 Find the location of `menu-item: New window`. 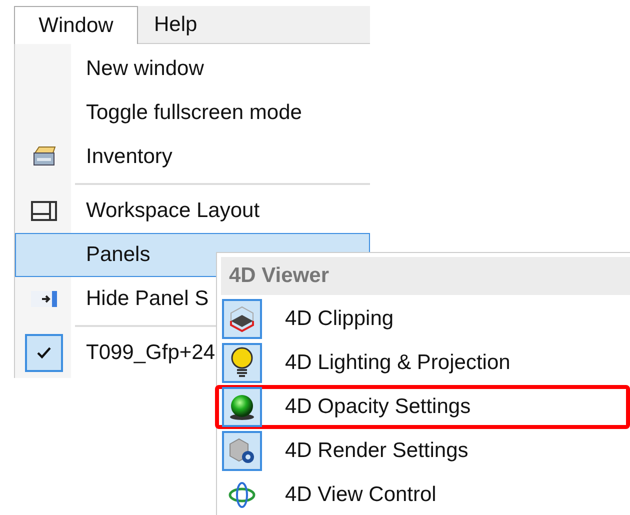

menu-item: New window is located at coordinates (192, 69).